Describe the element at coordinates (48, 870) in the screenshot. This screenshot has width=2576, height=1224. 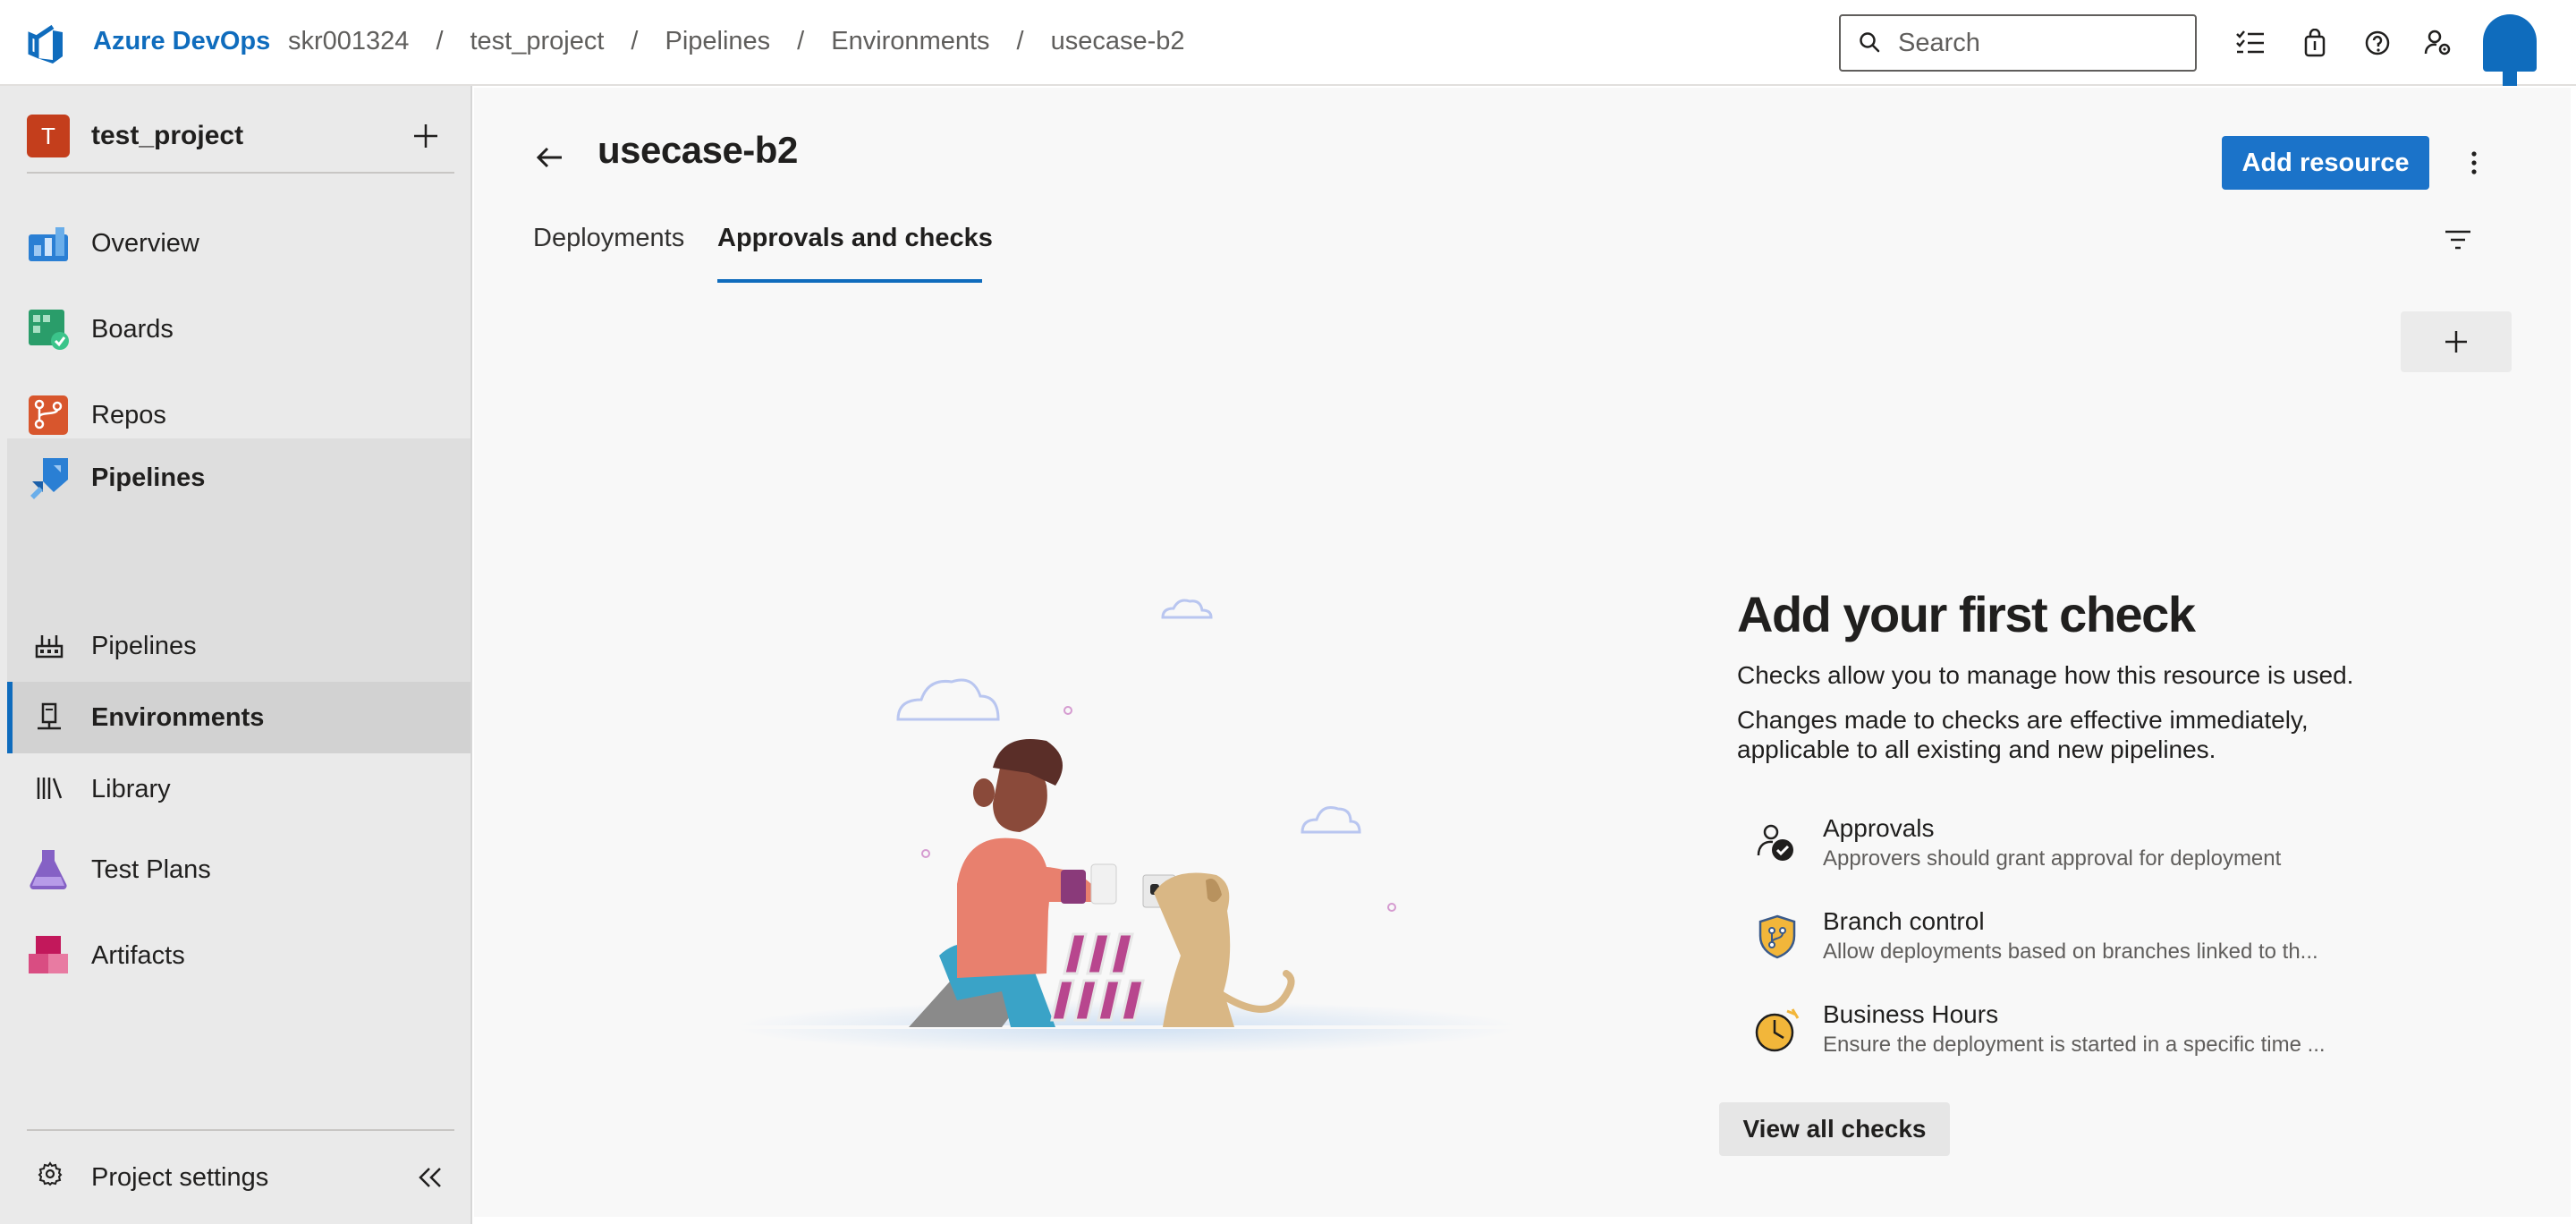
I see `test-plans-icon` at that location.